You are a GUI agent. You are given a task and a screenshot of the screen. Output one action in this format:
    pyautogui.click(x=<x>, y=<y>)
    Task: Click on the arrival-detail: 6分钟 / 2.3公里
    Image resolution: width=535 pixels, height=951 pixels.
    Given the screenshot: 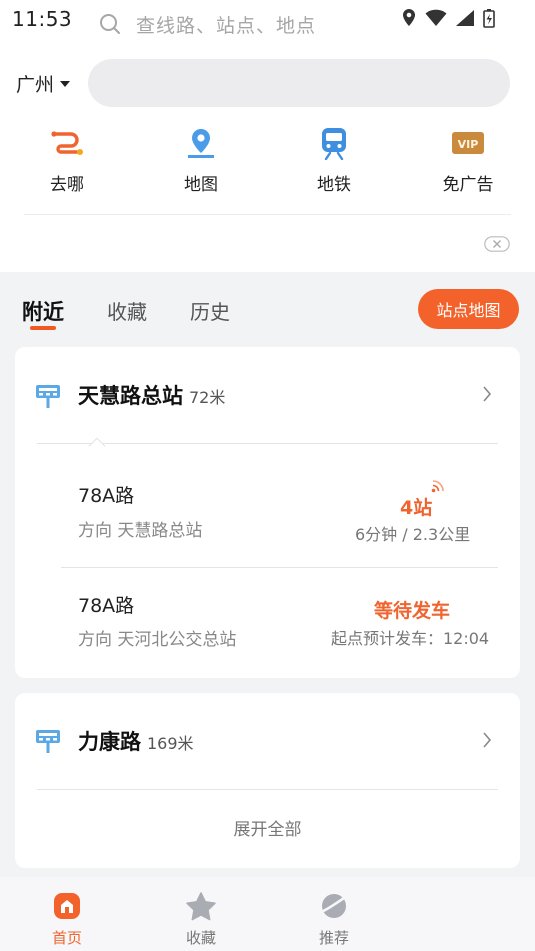 What is the action you would take?
    pyautogui.click(x=413, y=534)
    